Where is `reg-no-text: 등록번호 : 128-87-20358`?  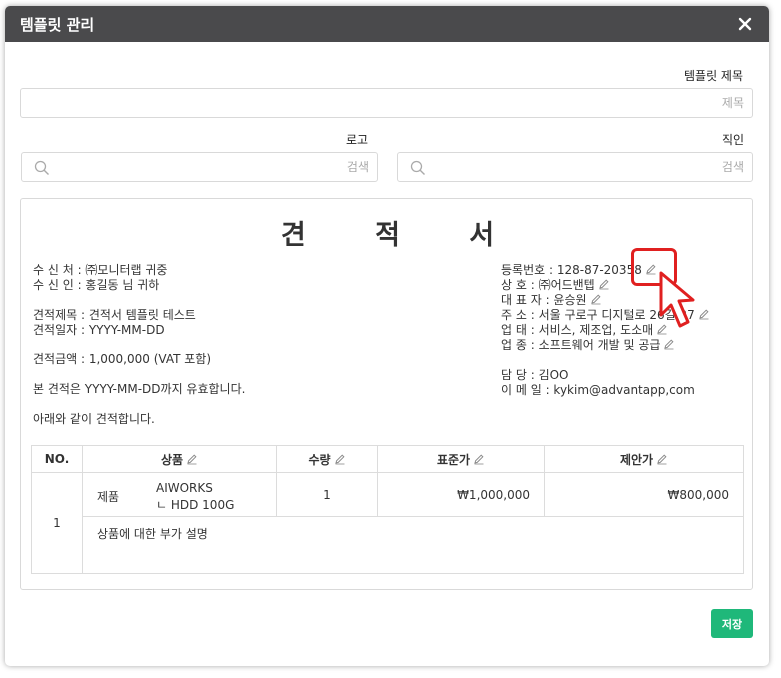
reg-no-text: 등록번호 : 128-87-20358 is located at coordinates (571, 270).